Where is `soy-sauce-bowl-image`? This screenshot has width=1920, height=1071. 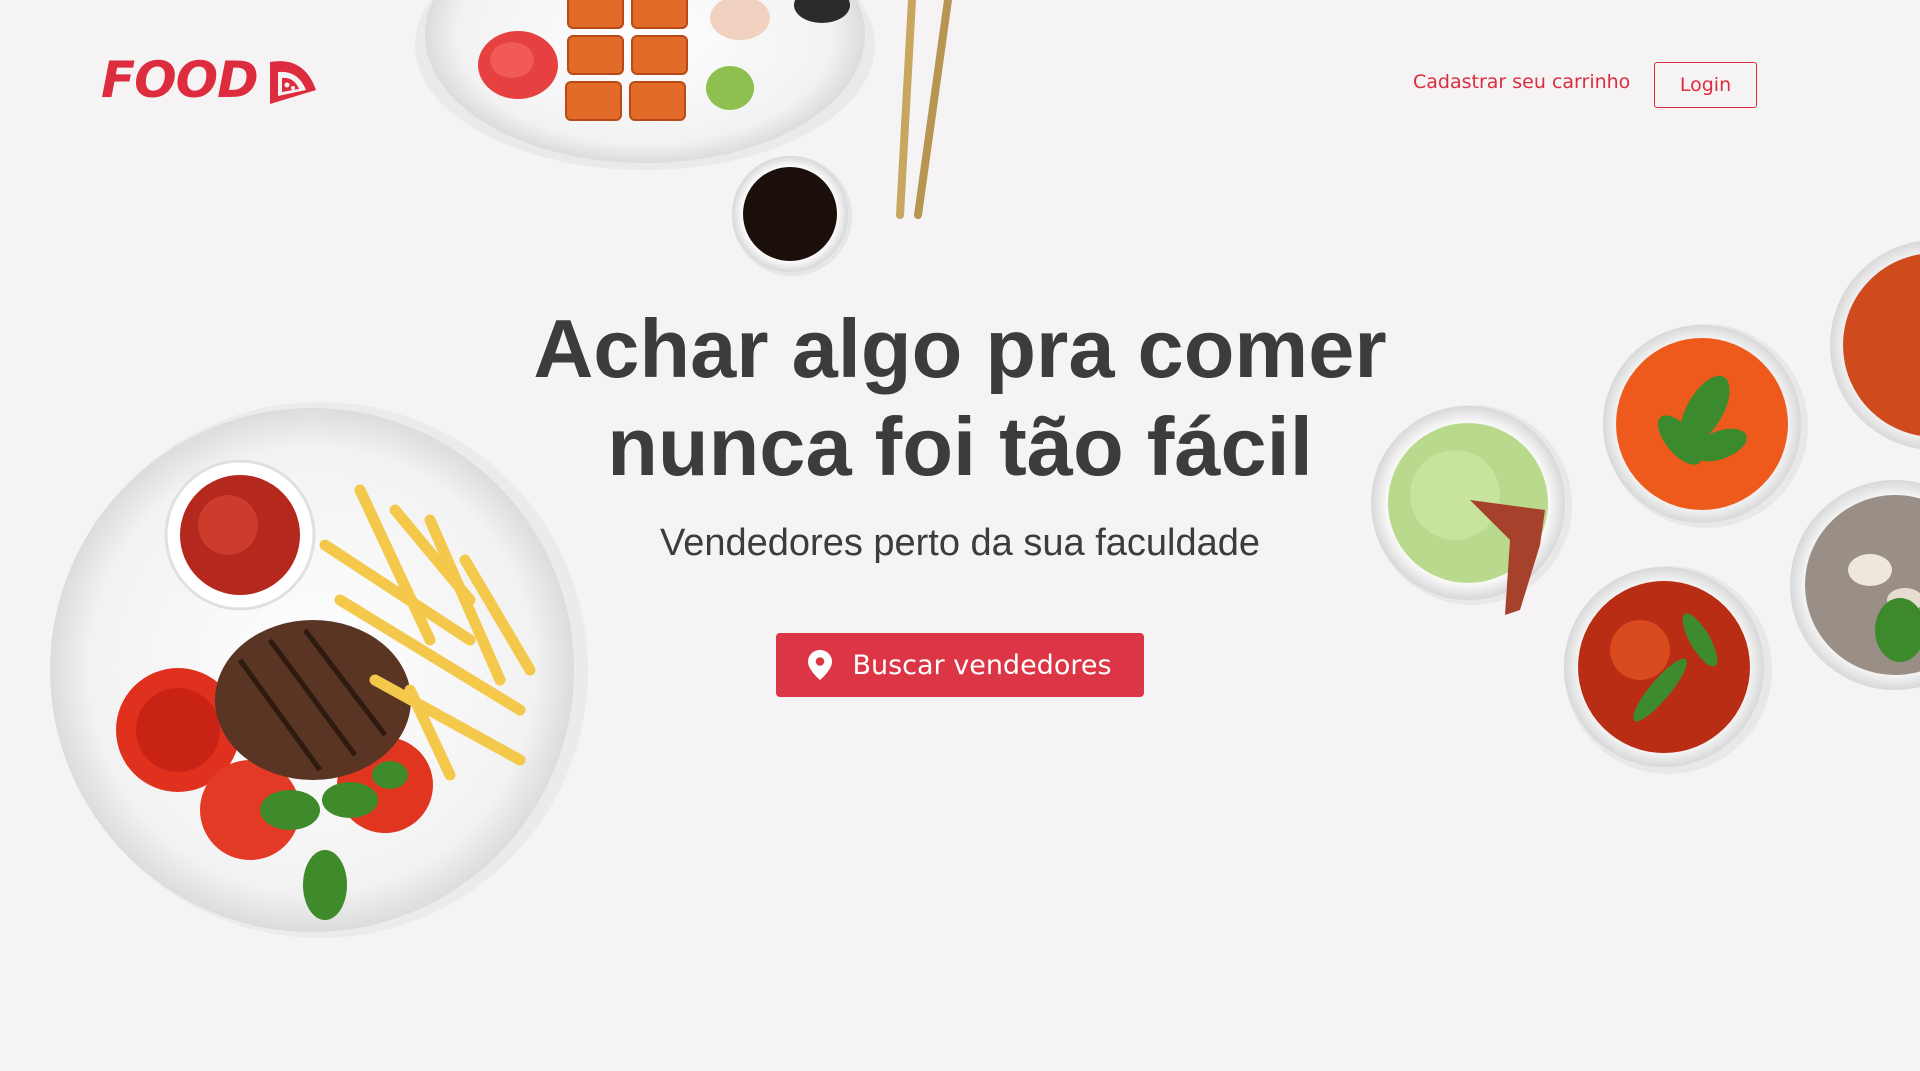
soy-sauce-bowl-image is located at coordinates (792, 216).